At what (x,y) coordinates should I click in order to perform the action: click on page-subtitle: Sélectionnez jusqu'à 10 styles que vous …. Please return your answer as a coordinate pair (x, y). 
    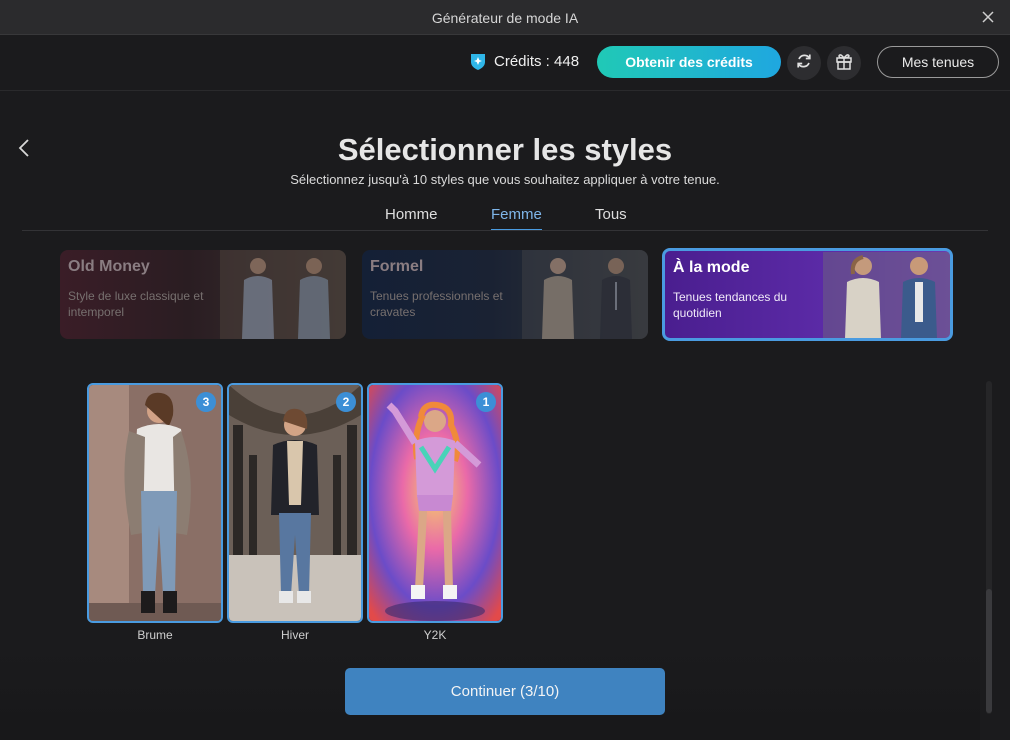
    Looking at the image, I should click on (505, 179).